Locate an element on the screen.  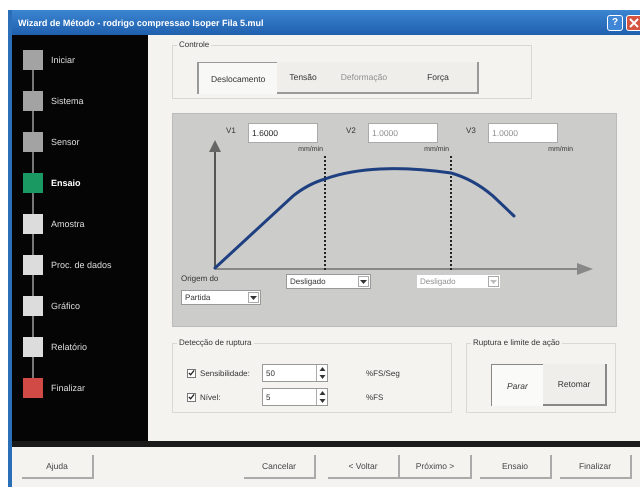
checkbox-label: Sensibilidade: is located at coordinates (225, 373).